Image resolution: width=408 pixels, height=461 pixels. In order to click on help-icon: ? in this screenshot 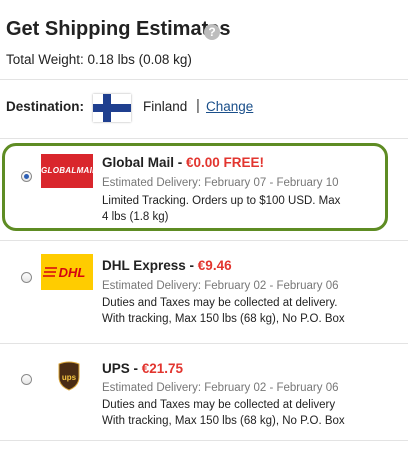, I will do `click(212, 32)`.